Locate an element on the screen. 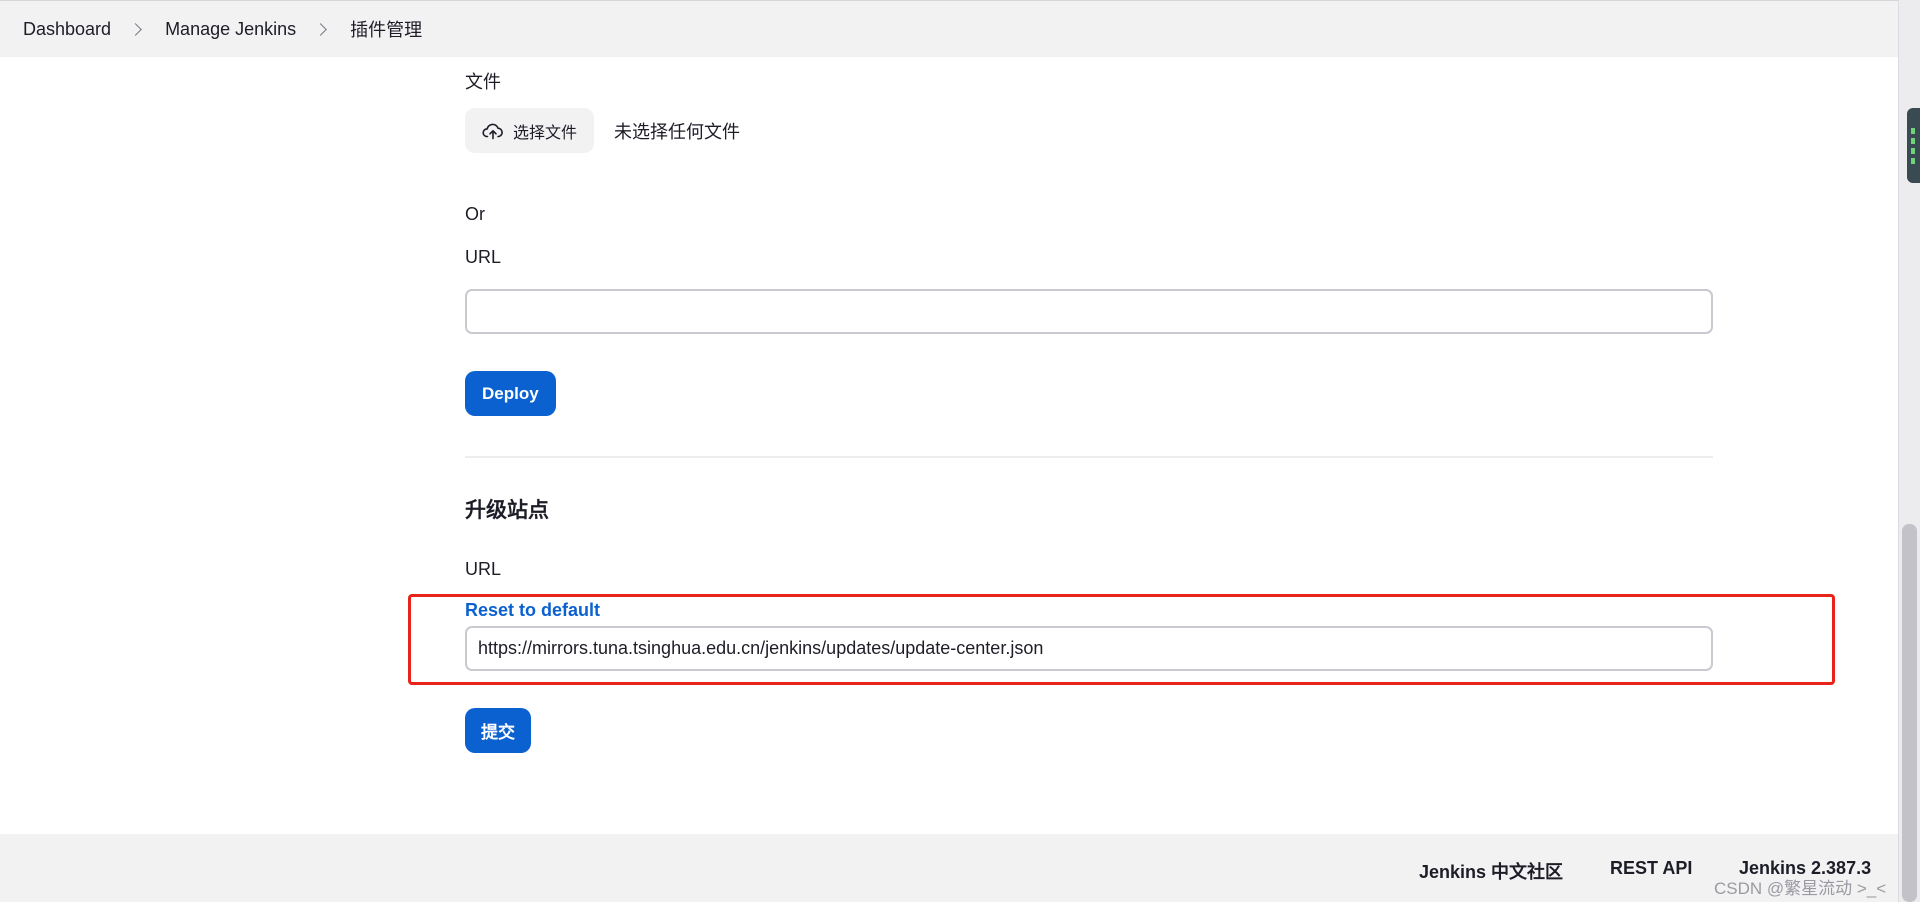 The image size is (1920, 902). footer-version-link: Jenkins 2.387.3 is located at coordinates (1805, 868).